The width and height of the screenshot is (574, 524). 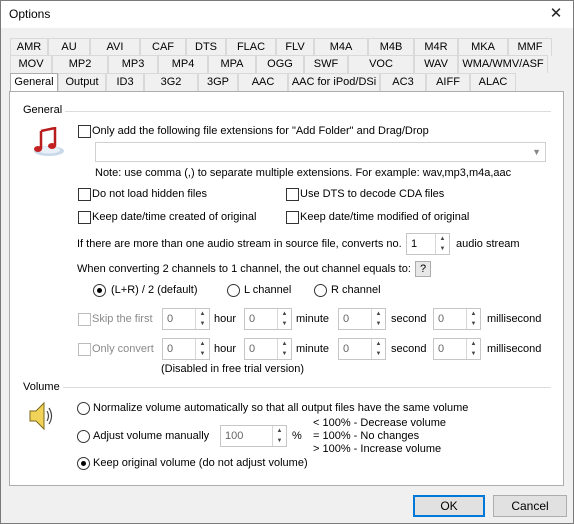 What do you see at coordinates (436, 64) in the screenshot?
I see `tab-wav: WAV` at bounding box center [436, 64].